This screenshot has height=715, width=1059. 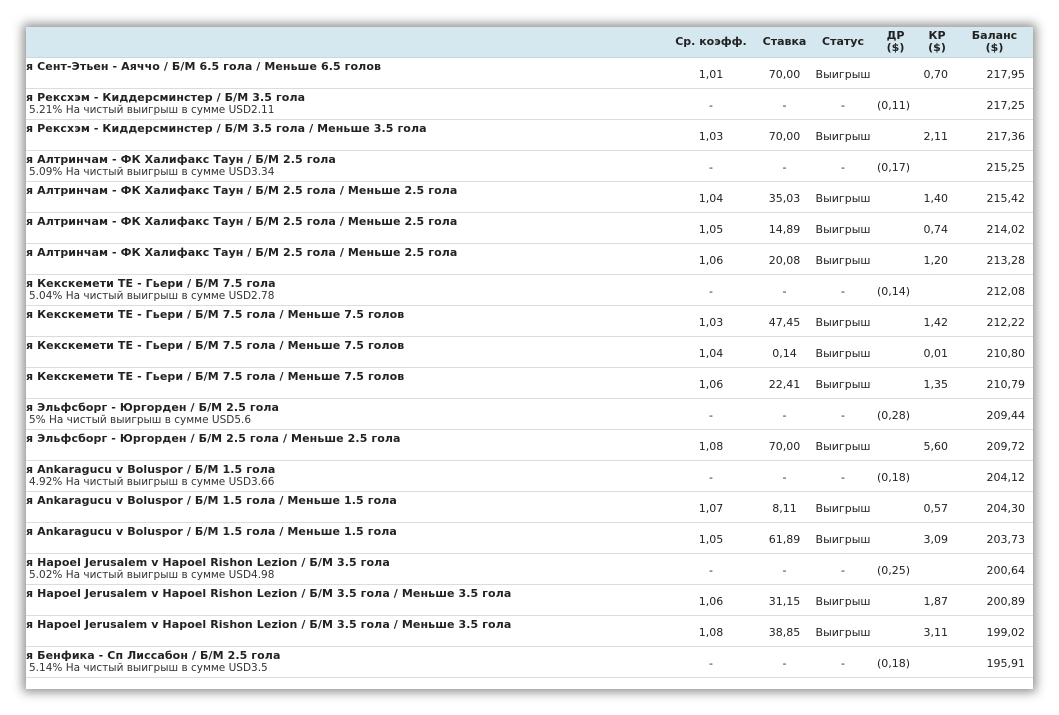 What do you see at coordinates (843, 42) in the screenshot?
I see `header-status: Статус` at bounding box center [843, 42].